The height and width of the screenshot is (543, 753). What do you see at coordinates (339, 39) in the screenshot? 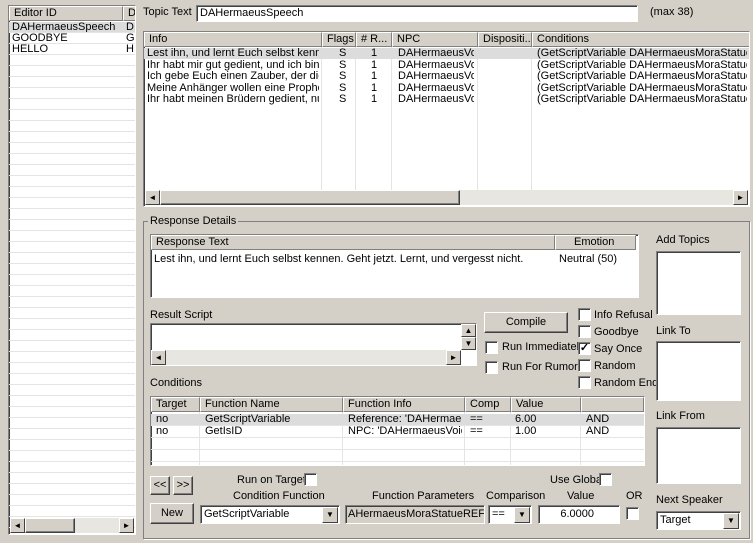
I see `column-header-flags: Flags` at bounding box center [339, 39].